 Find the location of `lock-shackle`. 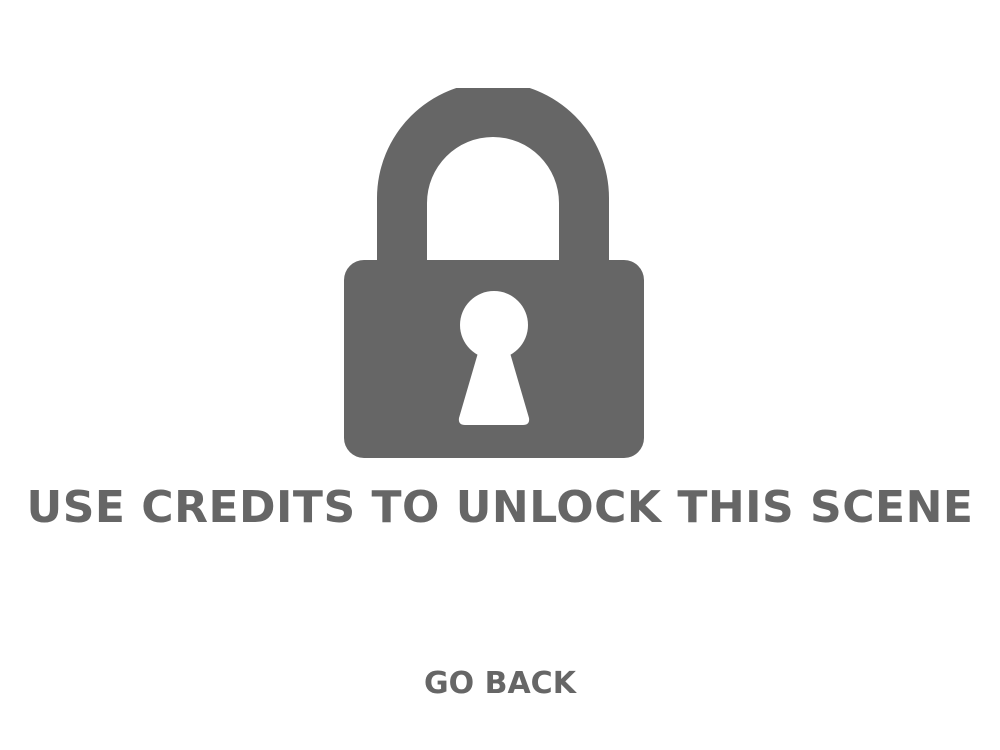

lock-shackle is located at coordinates (493, 175).